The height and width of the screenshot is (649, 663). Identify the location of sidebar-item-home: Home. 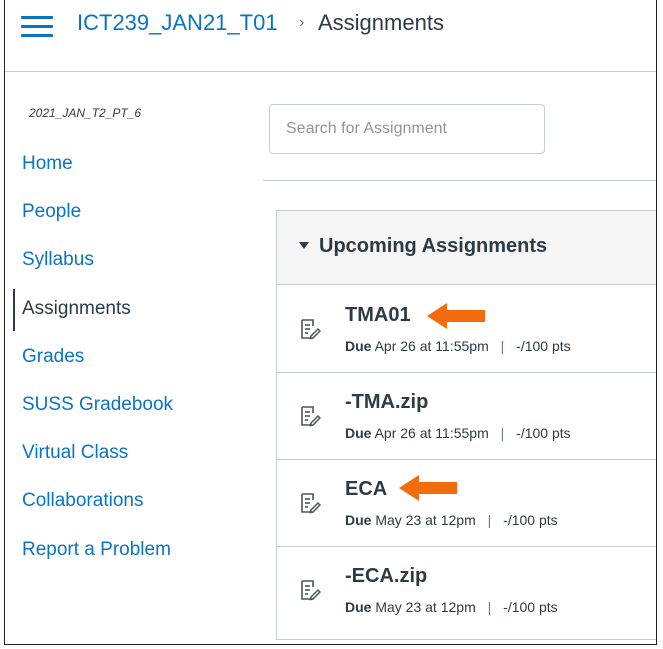
(128, 166).